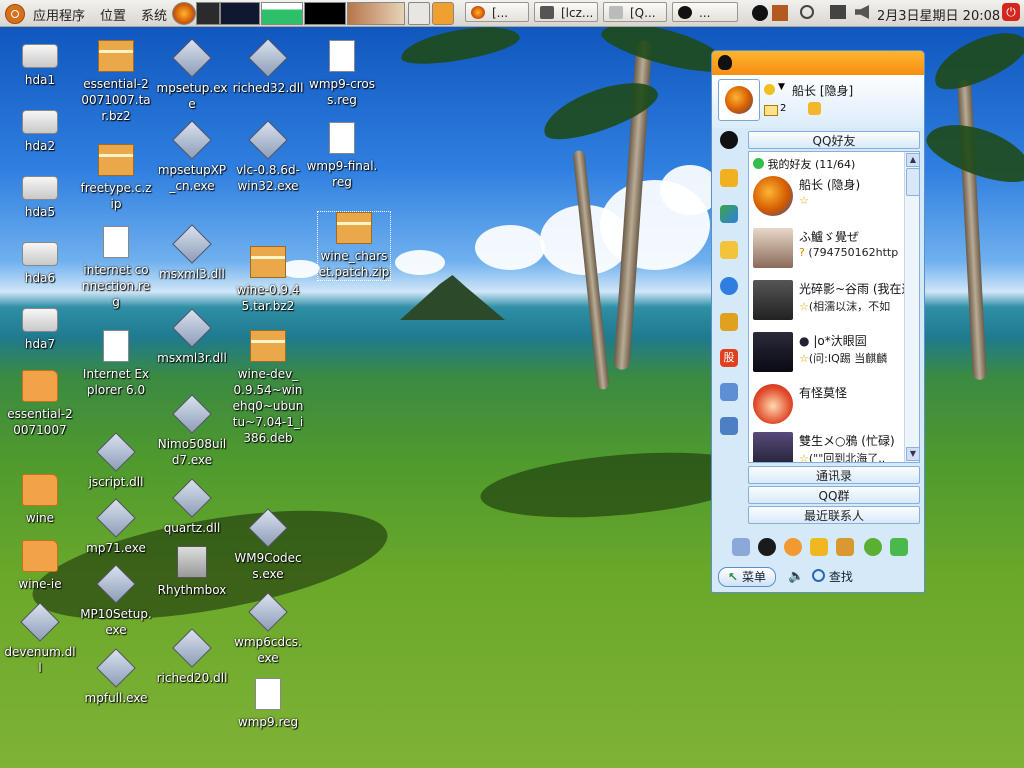  I want to click on cpu-monitor-icon, so click(240, 13).